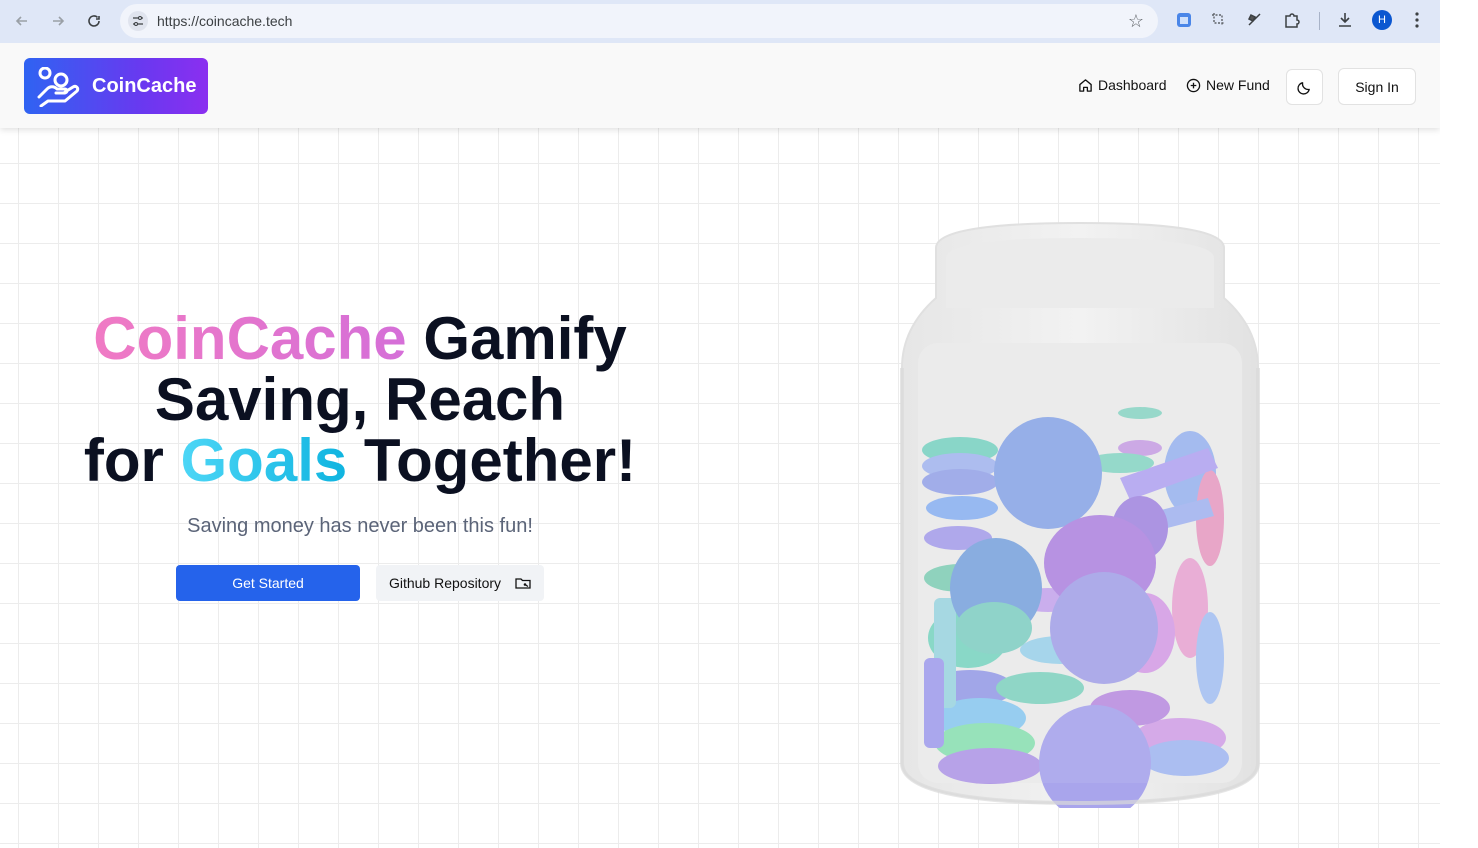 The image size is (1478, 848). What do you see at coordinates (1193, 85) in the screenshot?
I see `plus-circle-icon` at bounding box center [1193, 85].